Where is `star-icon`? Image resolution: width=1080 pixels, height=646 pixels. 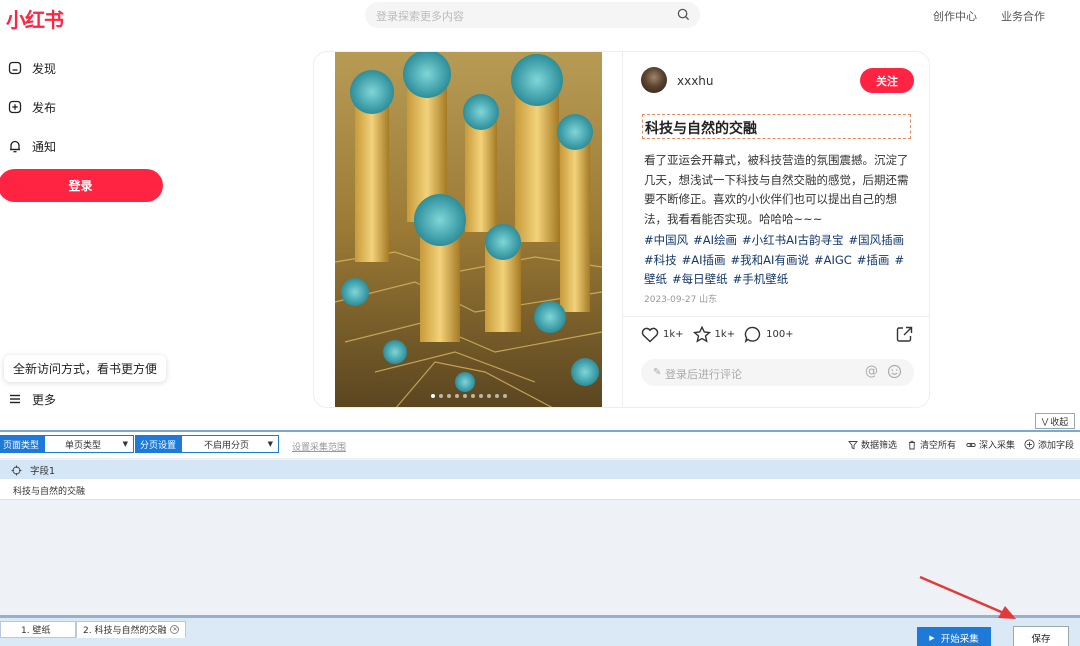
star-icon is located at coordinates (701, 334).